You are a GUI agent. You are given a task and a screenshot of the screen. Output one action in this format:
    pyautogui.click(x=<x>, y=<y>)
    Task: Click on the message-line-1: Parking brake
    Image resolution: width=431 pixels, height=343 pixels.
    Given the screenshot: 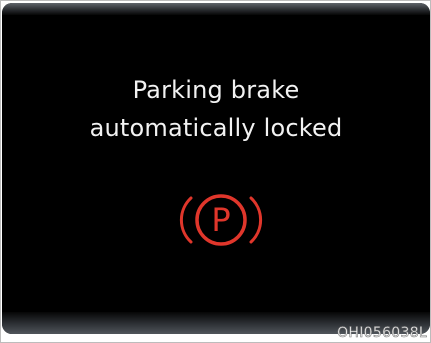 What is the action you would take?
    pyautogui.click(x=216, y=90)
    